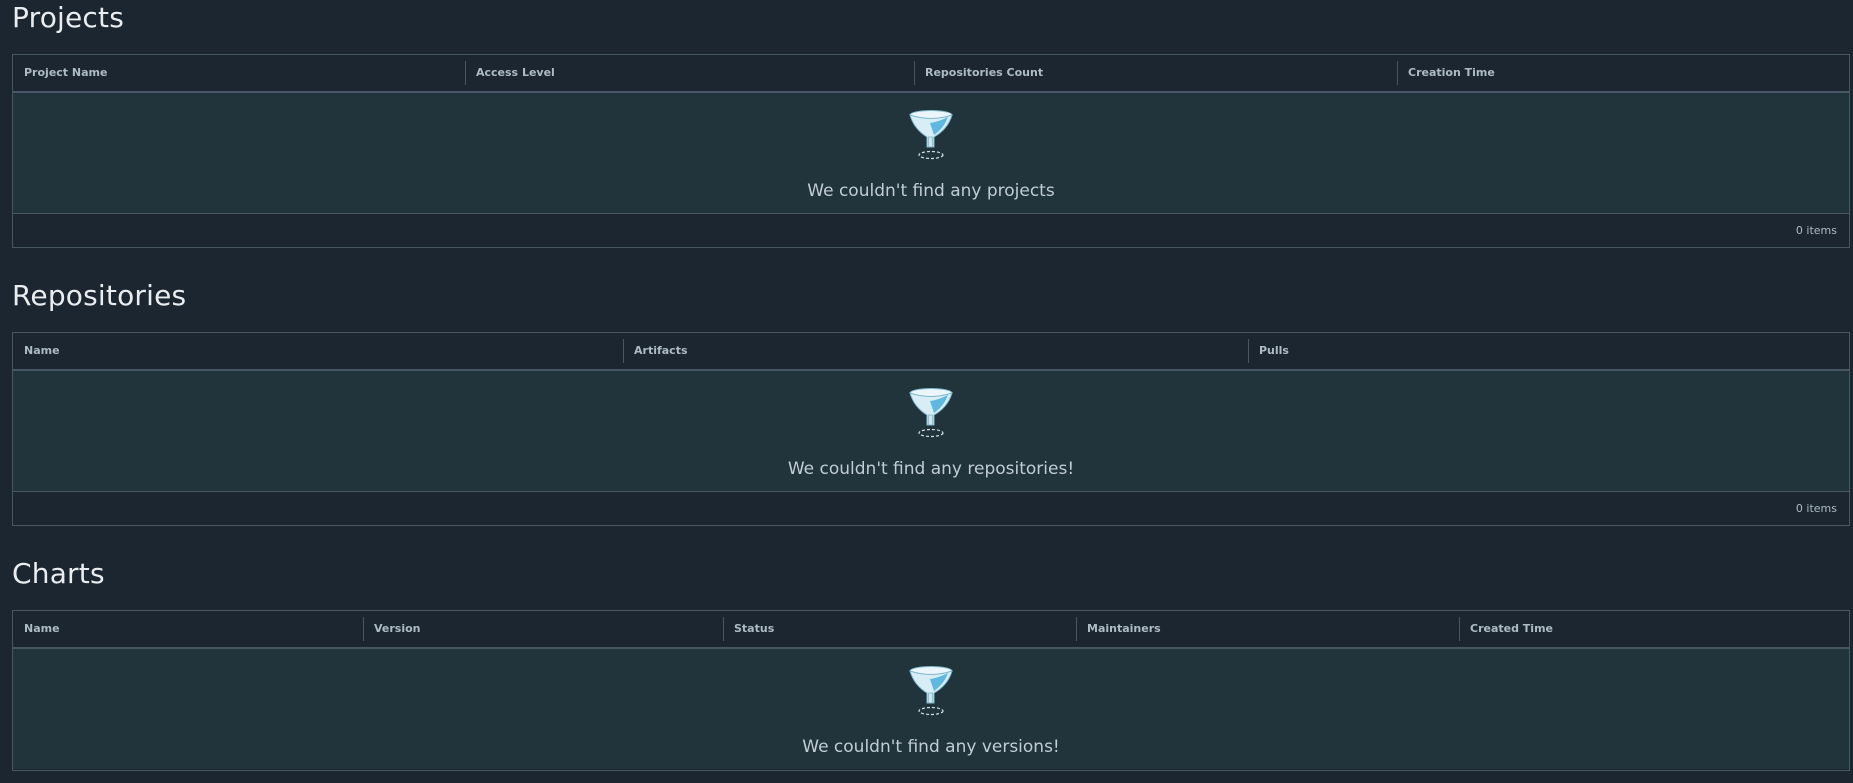  I want to click on column-header-access-level: Access Level, so click(689, 73).